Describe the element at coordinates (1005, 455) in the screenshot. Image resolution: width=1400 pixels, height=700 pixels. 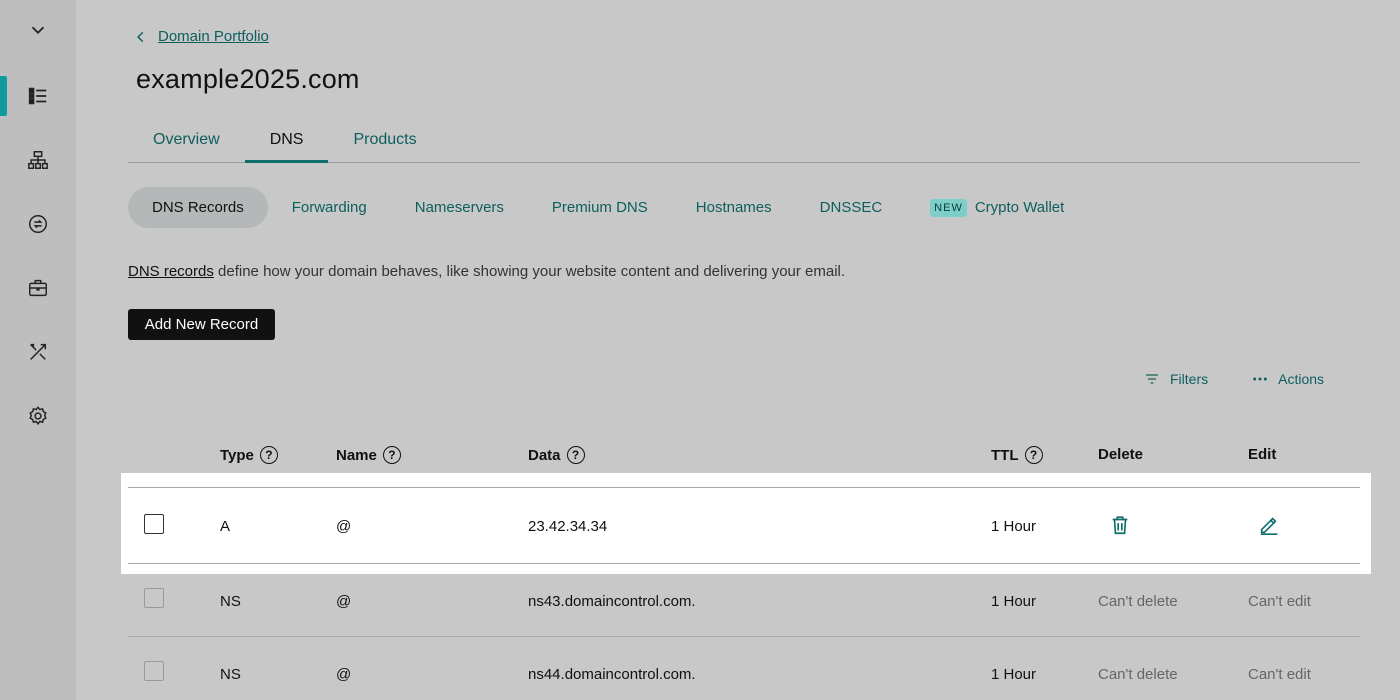
I see `header-ttl-label: TTL` at that location.